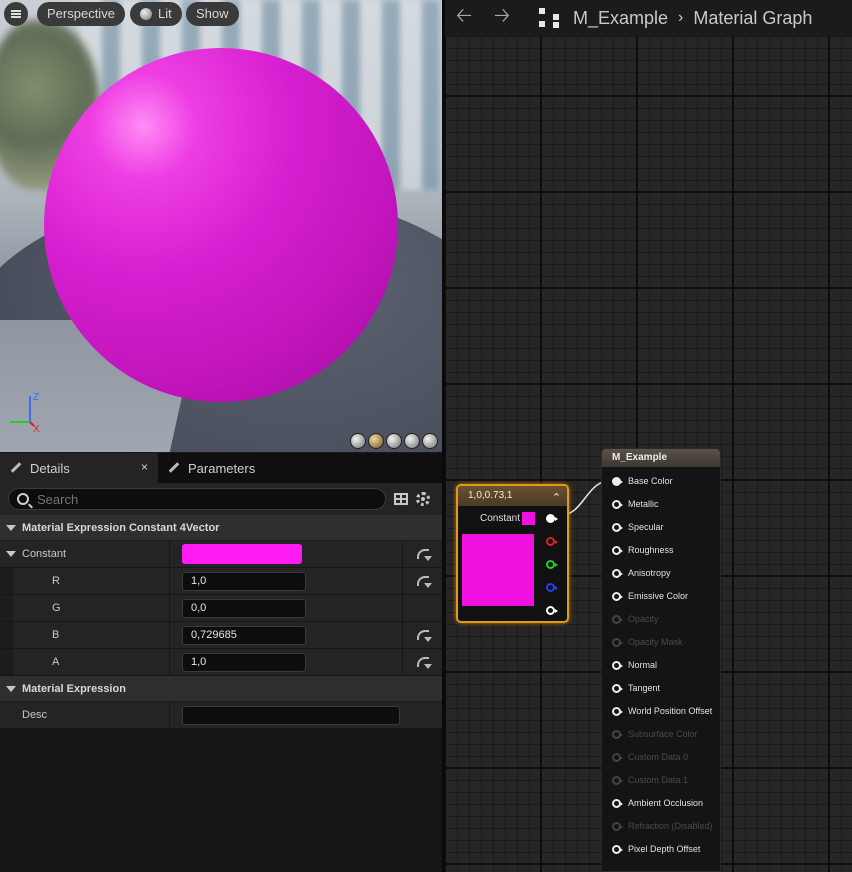 The height and width of the screenshot is (872, 852). What do you see at coordinates (552, 541) in the screenshot?
I see `output-pin-r` at bounding box center [552, 541].